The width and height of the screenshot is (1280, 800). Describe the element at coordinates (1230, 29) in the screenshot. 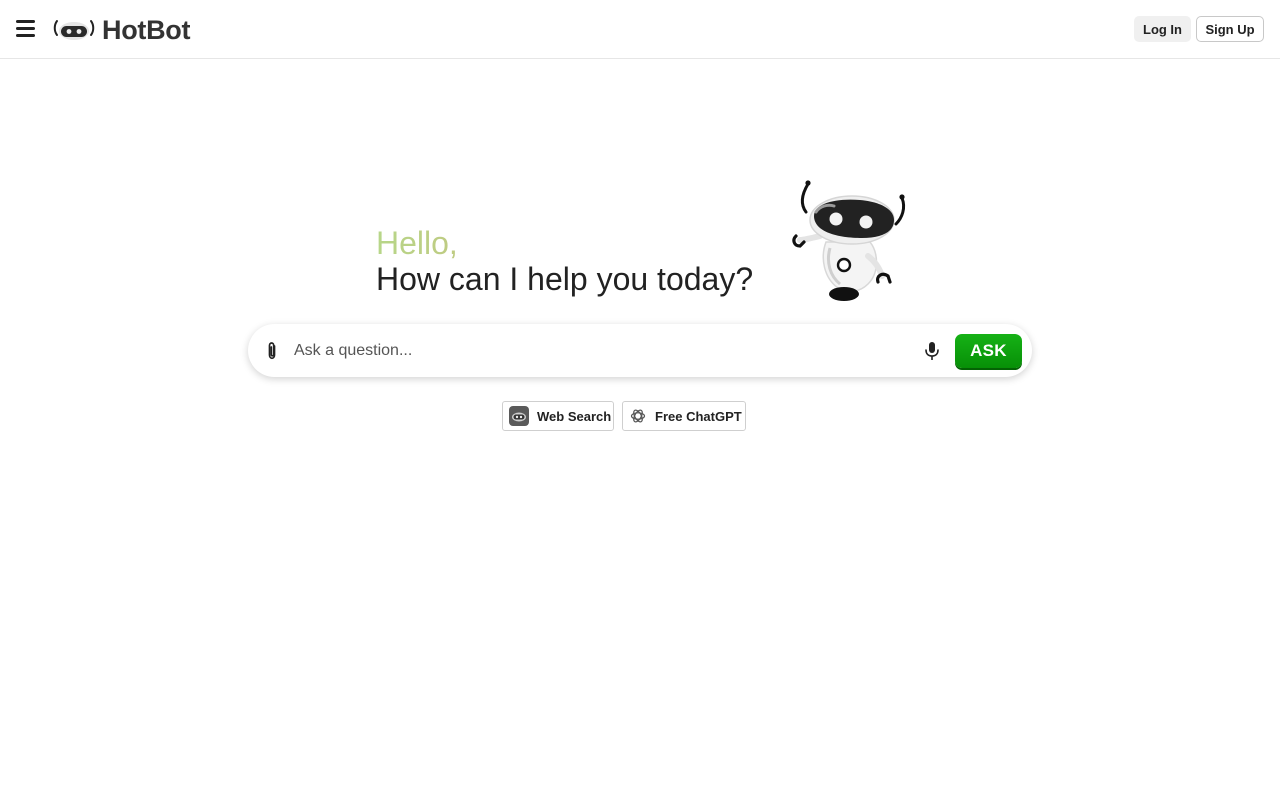

I see `signup-button: Sign Up` at that location.